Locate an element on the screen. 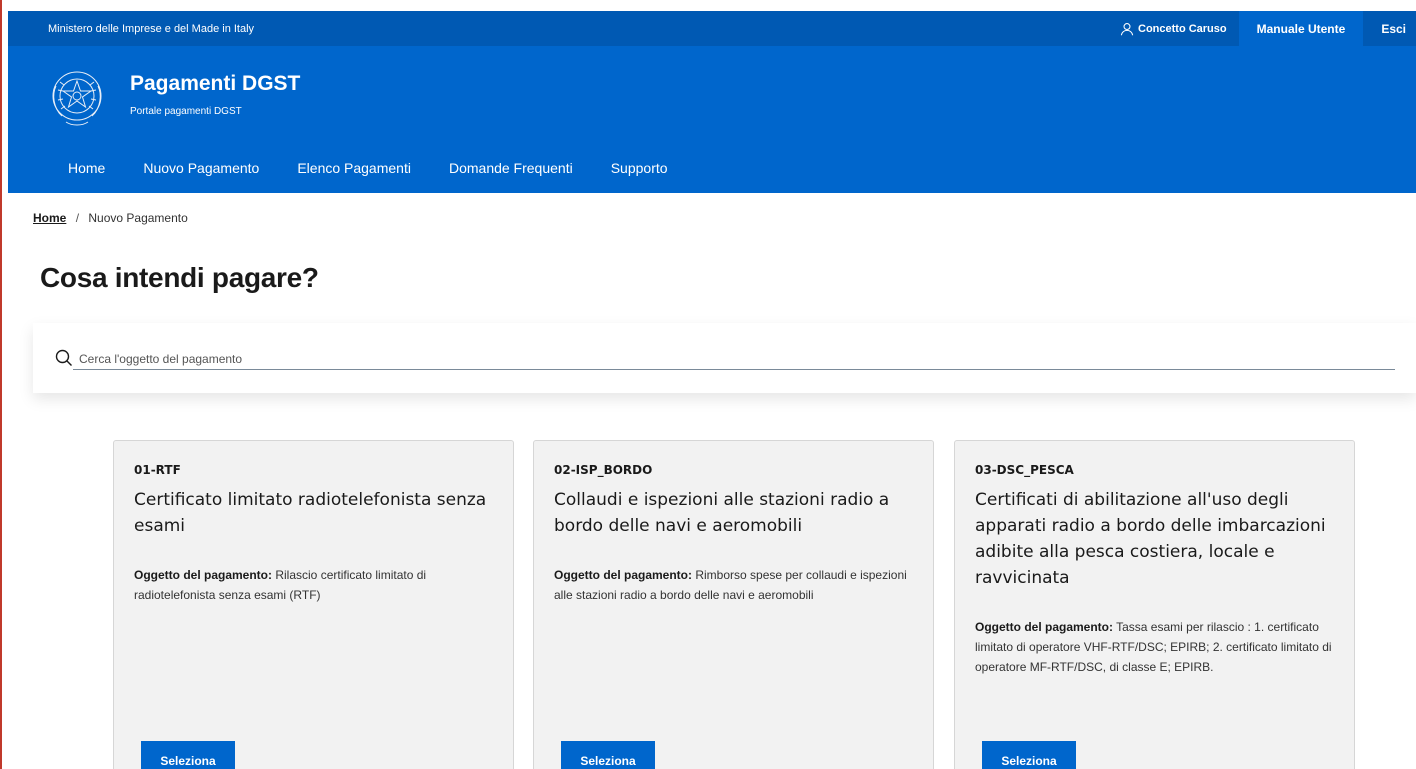 Image resolution: width=1416 pixels, height=769 pixels. user-icon is located at coordinates (1127, 28).